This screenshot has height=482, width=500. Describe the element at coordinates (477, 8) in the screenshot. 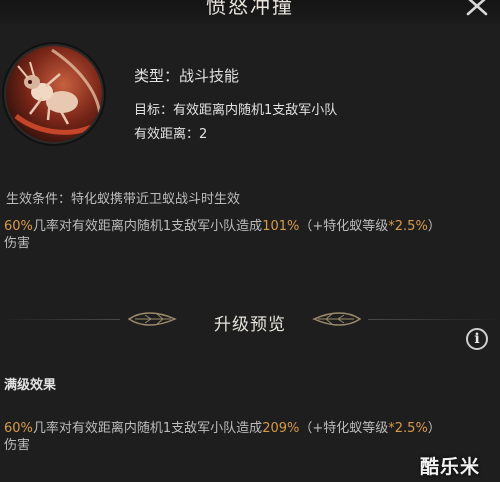

I see `close-icon` at that location.